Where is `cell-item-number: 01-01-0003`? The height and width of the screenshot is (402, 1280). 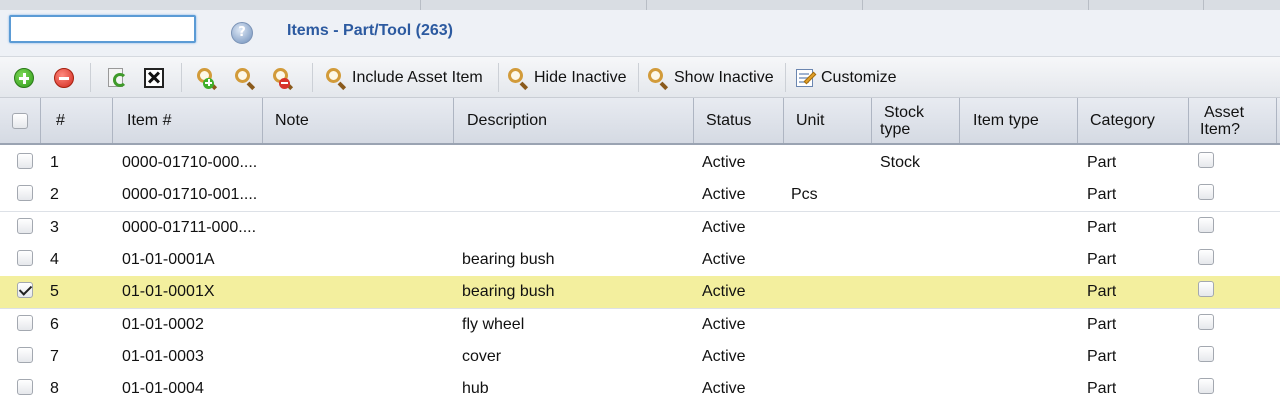
cell-item-number: 01-01-0003 is located at coordinates (163, 356).